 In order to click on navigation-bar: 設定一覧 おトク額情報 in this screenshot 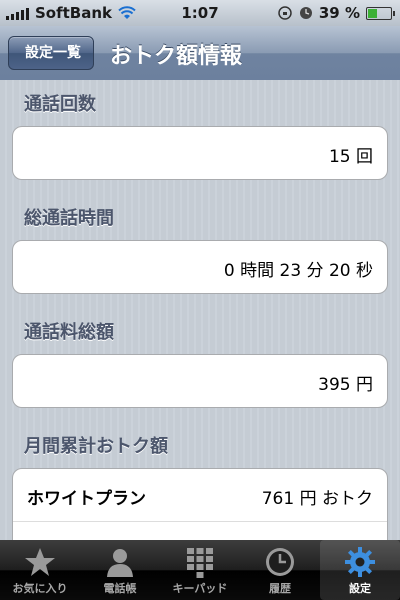, I will do `click(200, 53)`.